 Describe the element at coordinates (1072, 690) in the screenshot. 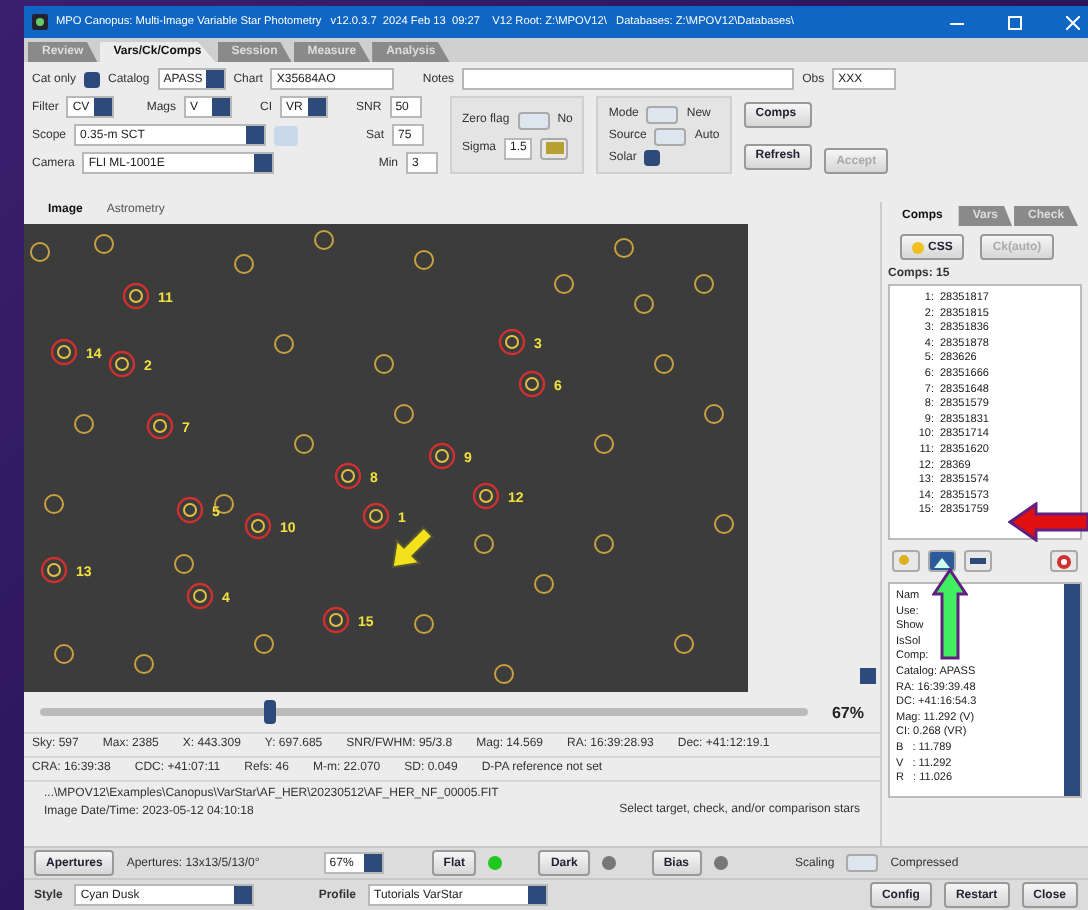

I see `scrollbar` at that location.